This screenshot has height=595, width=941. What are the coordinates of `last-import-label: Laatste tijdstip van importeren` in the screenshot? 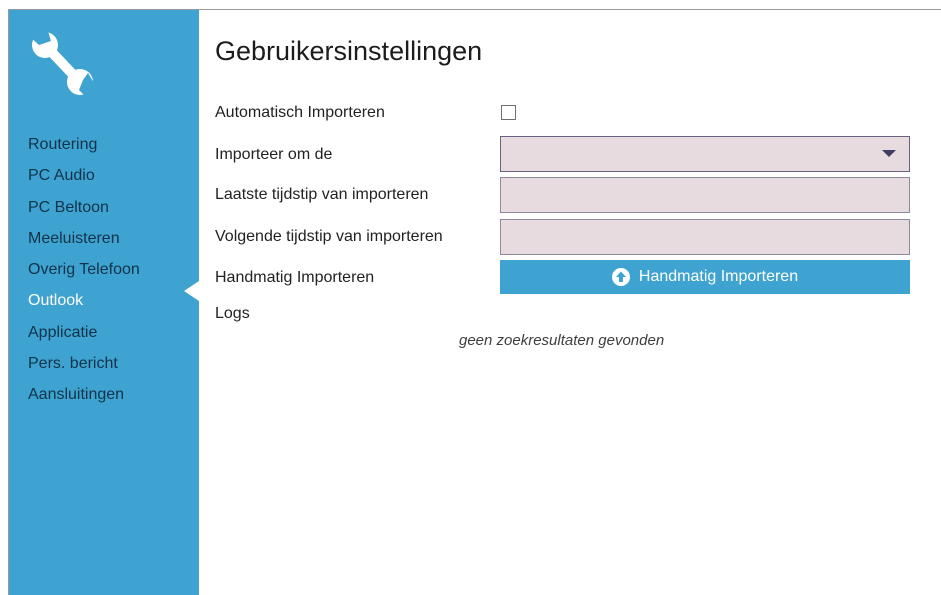 It's located at (322, 194).